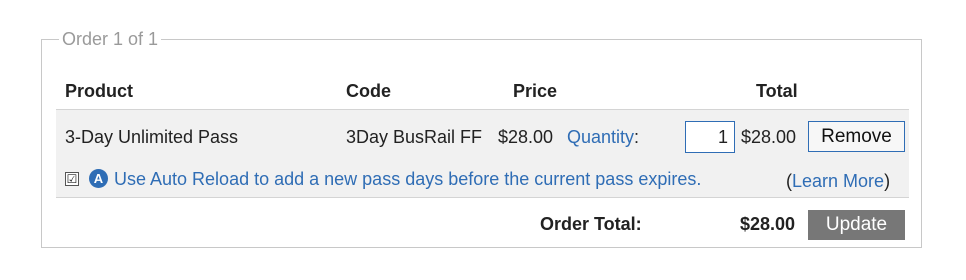  I want to click on header-product: Product, so click(99, 91).